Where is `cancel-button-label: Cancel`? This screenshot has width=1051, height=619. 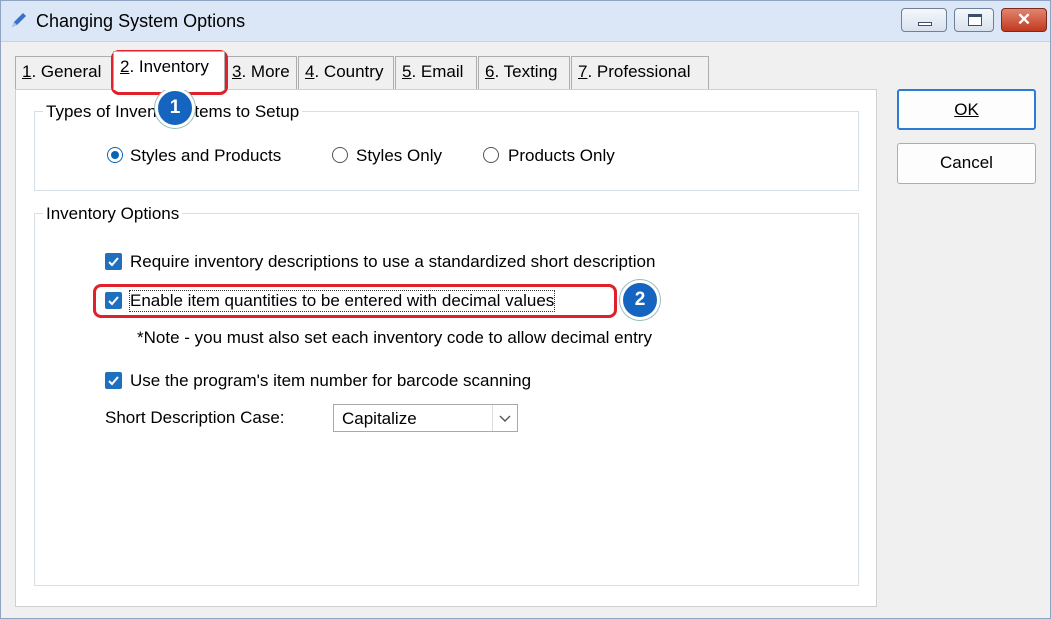 cancel-button-label: Cancel is located at coordinates (966, 162).